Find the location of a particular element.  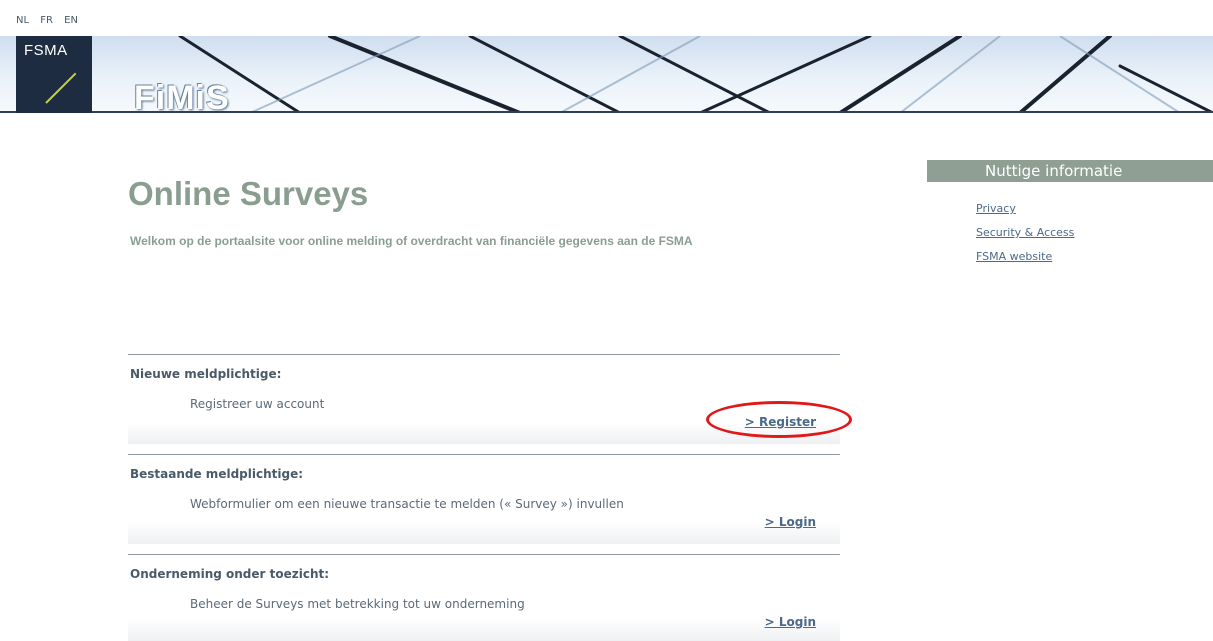

security-access-link: Security & Access is located at coordinates (1025, 232).